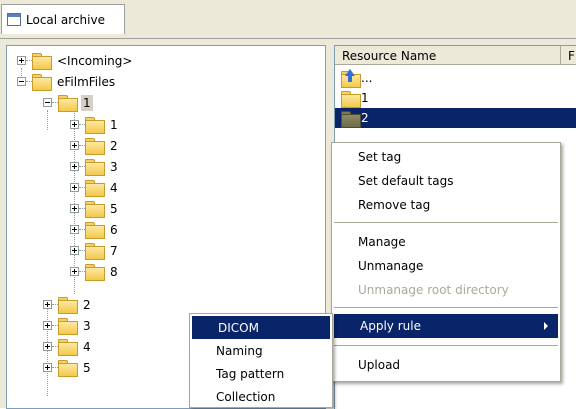 This screenshot has width=576, height=409. I want to click on tab-local-archive: Local archive, so click(63, 19).